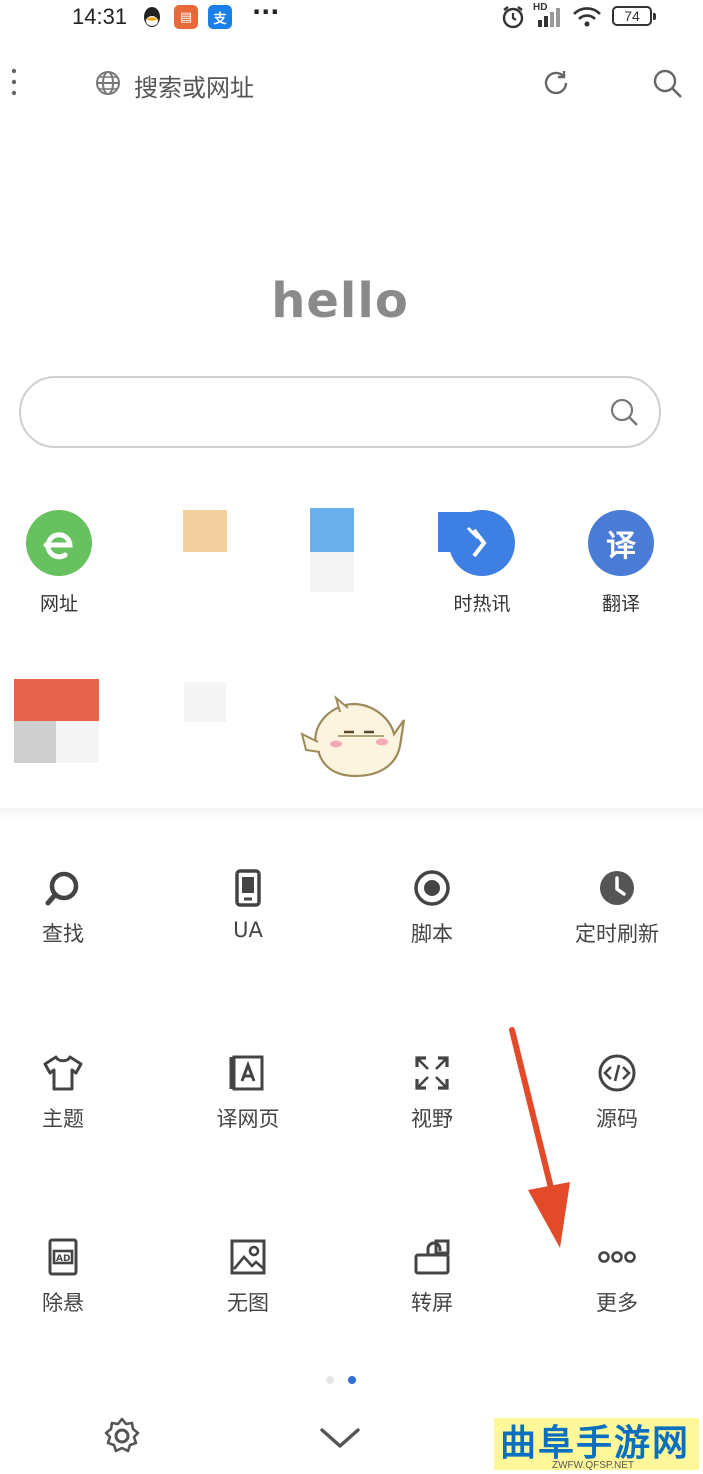 Image resolution: width=703 pixels, height=1474 pixels. What do you see at coordinates (634, 16) in the screenshot?
I see `battery-indicator: 74` at bounding box center [634, 16].